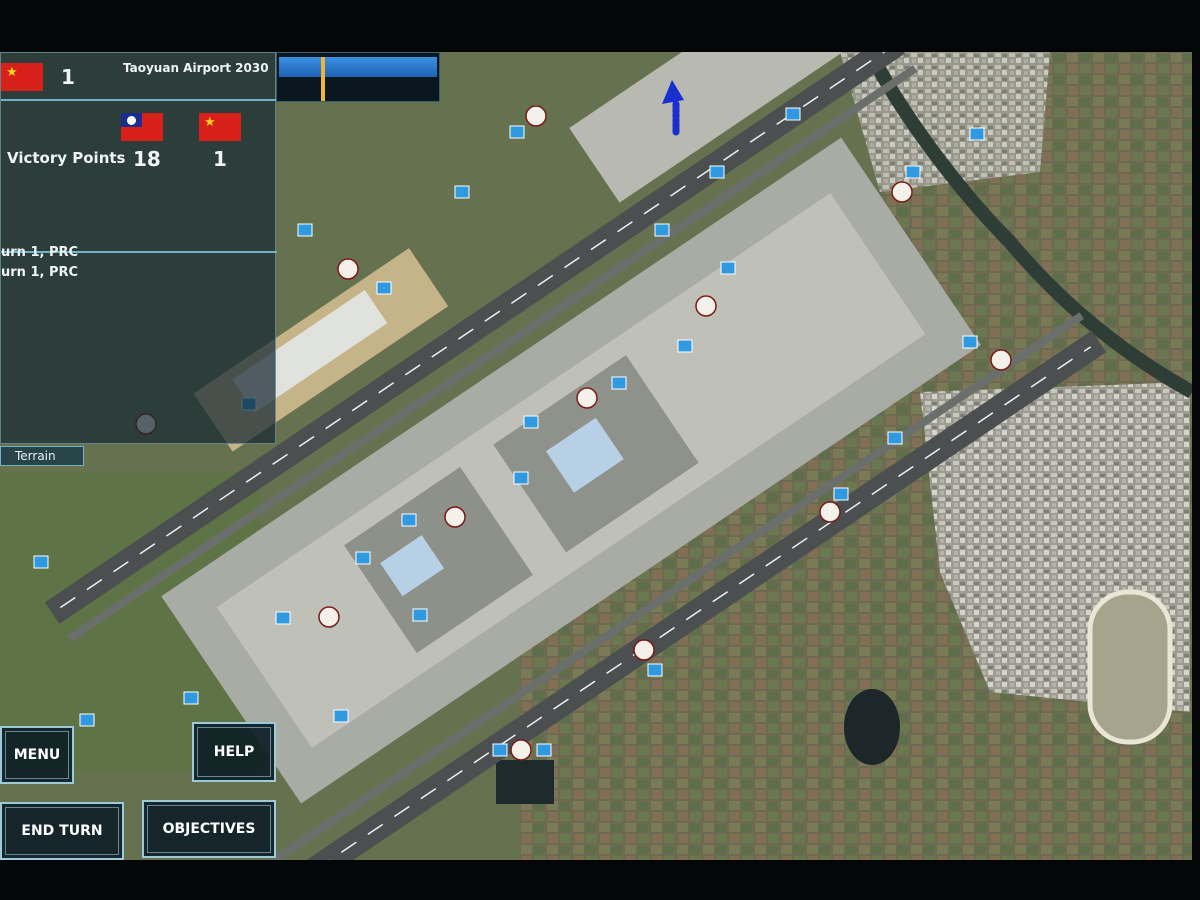 This screenshot has height=900, width=1200. I want to click on header-row: ★ 1 Taoyuan Airport 2030, so click(139, 77).